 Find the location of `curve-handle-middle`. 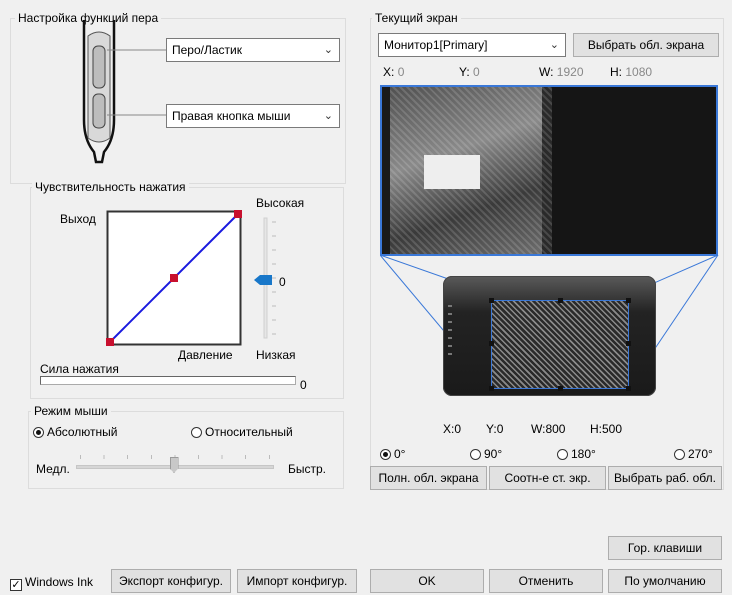

curve-handle-middle is located at coordinates (174, 278).